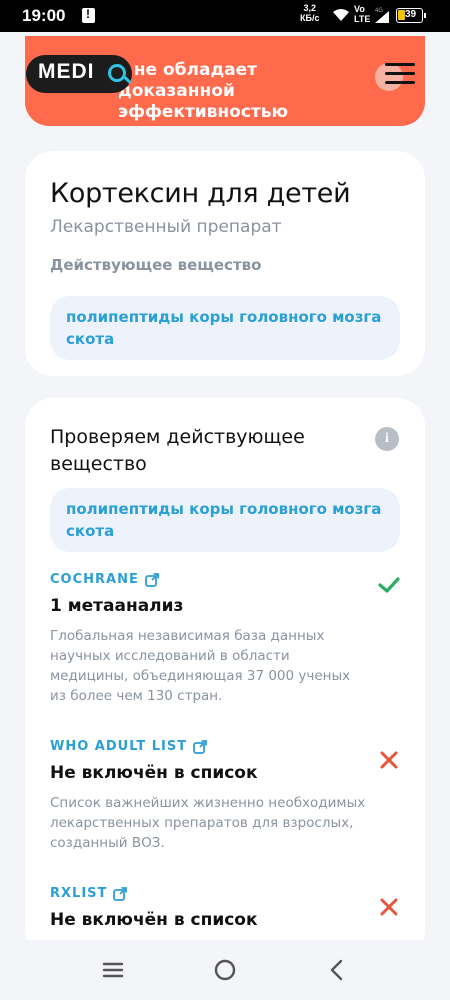 The height and width of the screenshot is (1000, 450). Describe the element at coordinates (117, 606) in the screenshot. I see `source-result: 1 метаанализ` at that location.